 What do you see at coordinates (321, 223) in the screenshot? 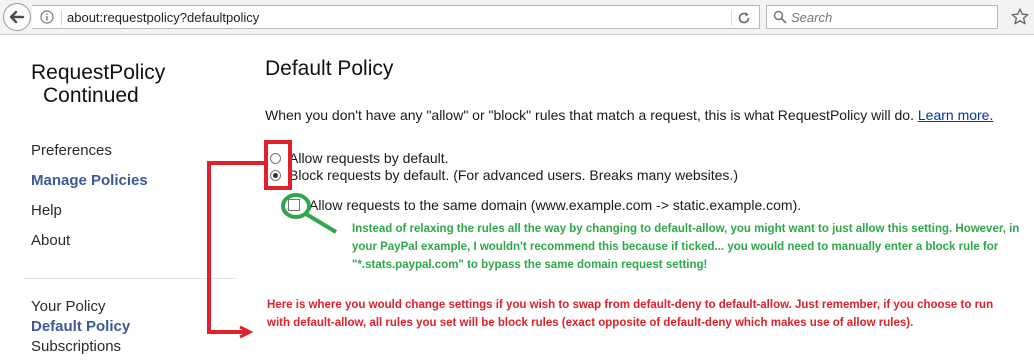
I see `green-connector-line` at bounding box center [321, 223].